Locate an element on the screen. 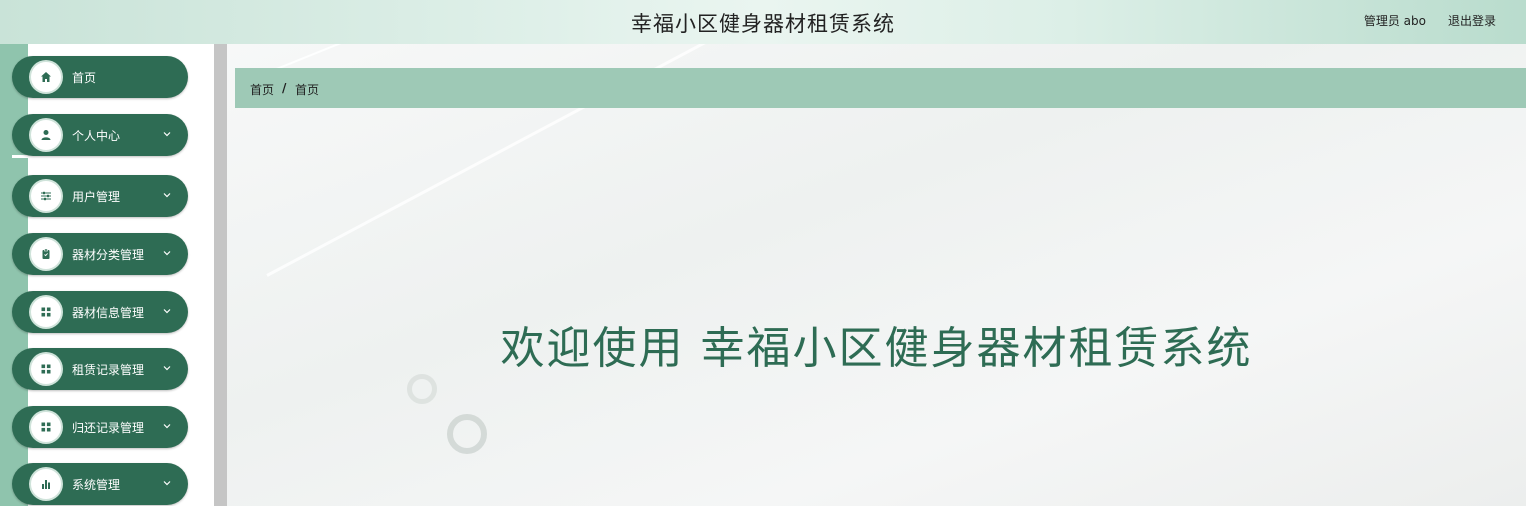 The height and width of the screenshot is (506, 1526). welcome-heading: 欢迎使用 幸福小区健身器材租赁系统 is located at coordinates (876, 348).